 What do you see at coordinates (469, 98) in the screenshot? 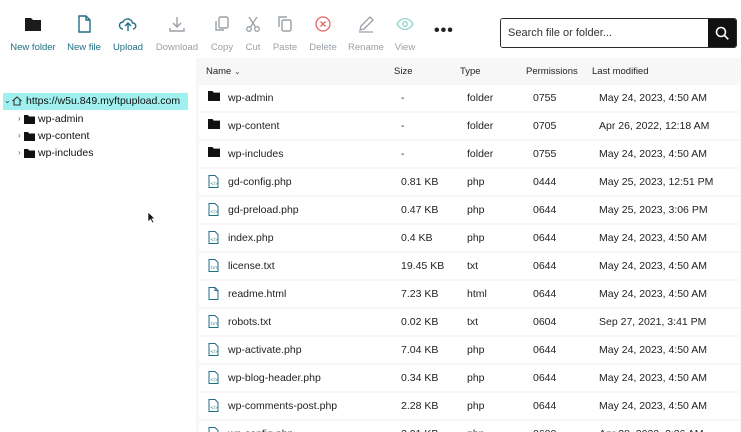
I see `table-row: wp-admin - folder 0755 May 24, 2023, 4:50 AM` at bounding box center [469, 98].